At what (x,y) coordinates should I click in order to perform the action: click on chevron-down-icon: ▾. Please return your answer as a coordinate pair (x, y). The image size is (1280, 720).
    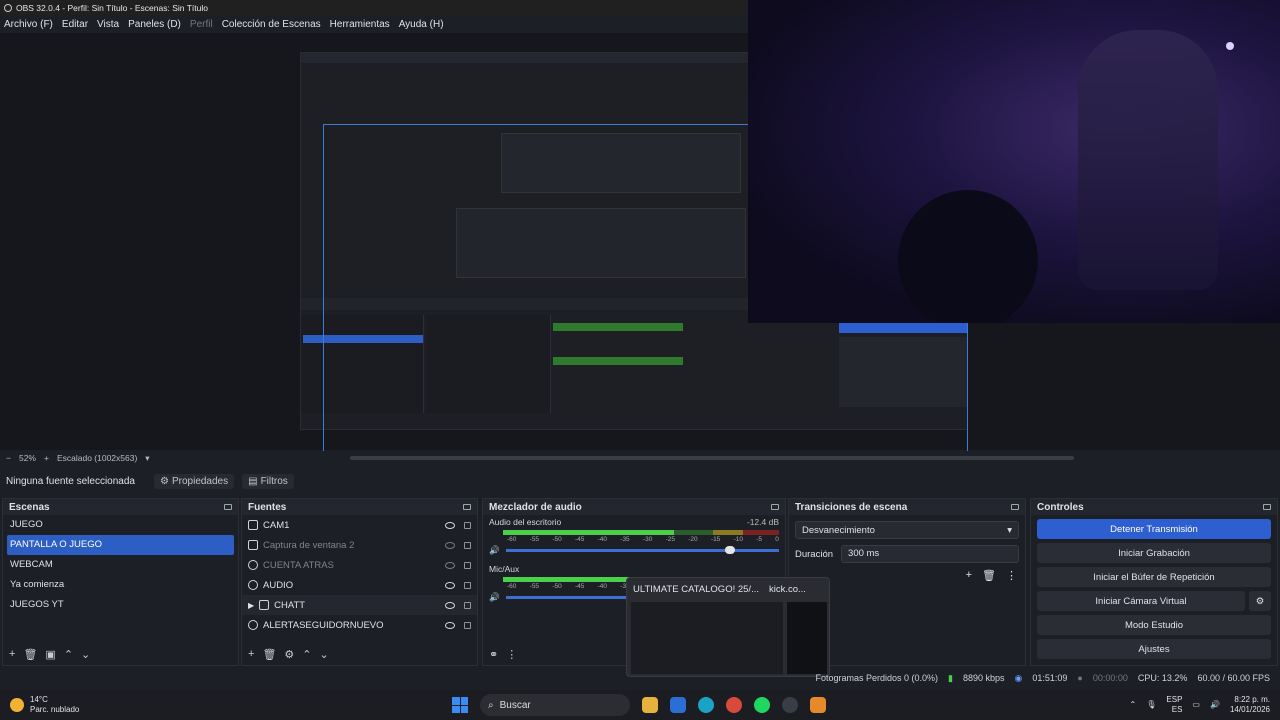
    Looking at the image, I should click on (147, 458).